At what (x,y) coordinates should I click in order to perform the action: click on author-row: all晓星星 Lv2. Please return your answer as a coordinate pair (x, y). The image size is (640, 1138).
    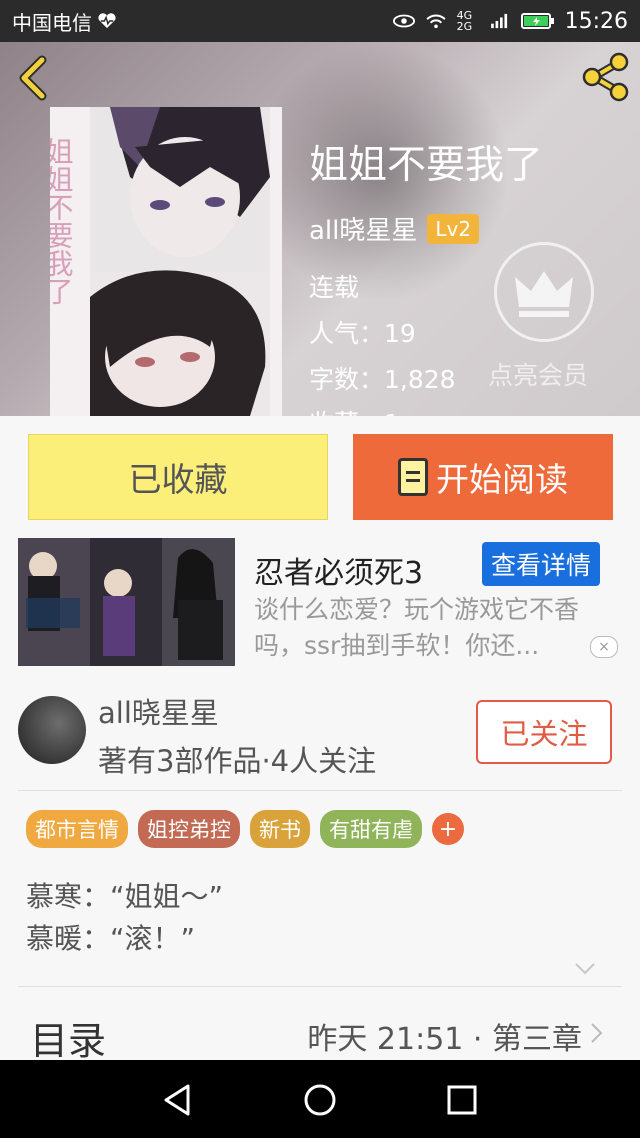
    Looking at the image, I should click on (394, 228).